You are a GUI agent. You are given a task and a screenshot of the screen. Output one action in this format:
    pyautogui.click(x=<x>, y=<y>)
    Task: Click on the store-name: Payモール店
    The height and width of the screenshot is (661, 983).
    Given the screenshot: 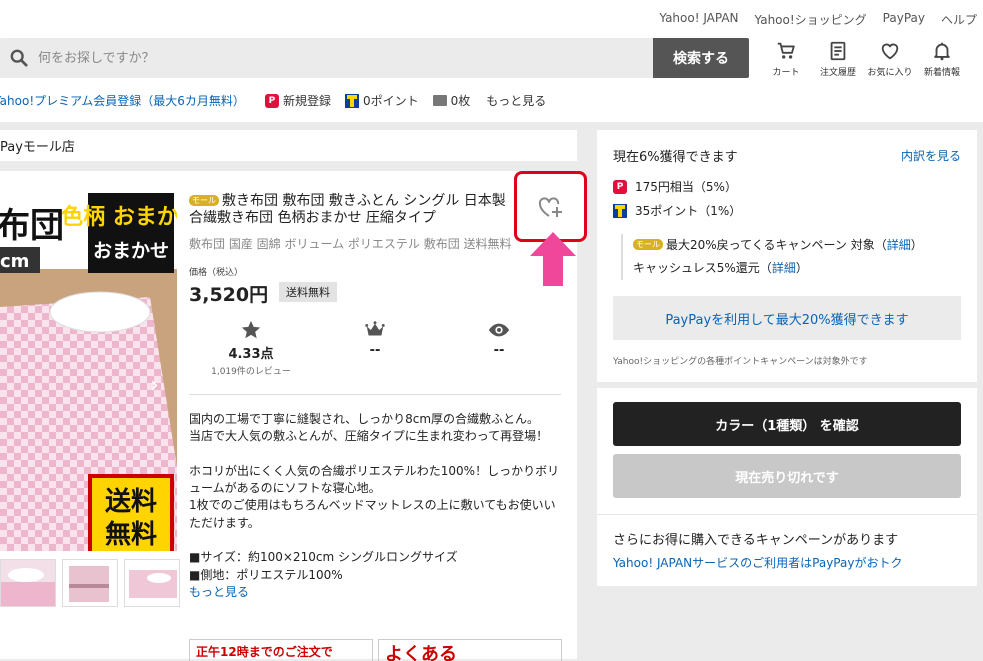 What is the action you would take?
    pyautogui.click(x=37, y=145)
    